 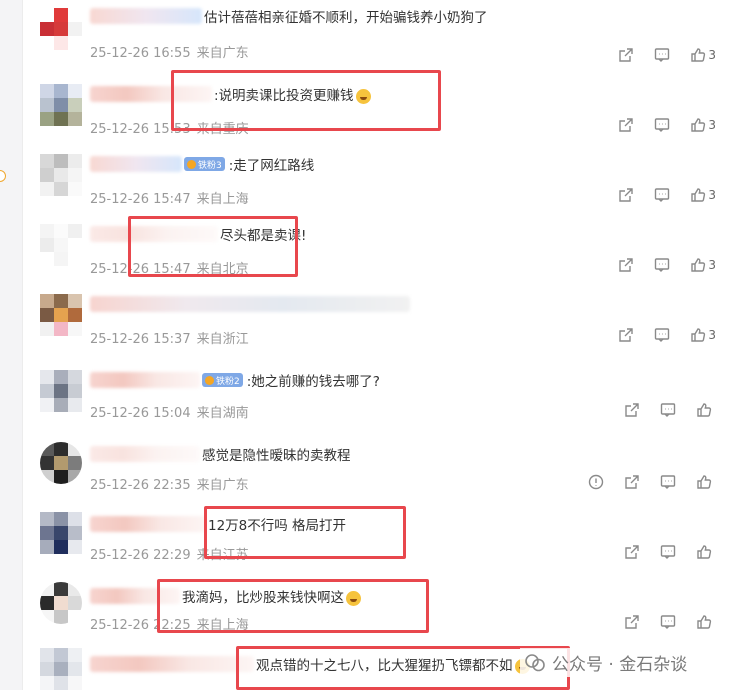 I want to click on comment-item: 铁粉2:她之前赚的钱去哪了? 25-12-26 15:04 来自湖南, so click(x=385, y=401).